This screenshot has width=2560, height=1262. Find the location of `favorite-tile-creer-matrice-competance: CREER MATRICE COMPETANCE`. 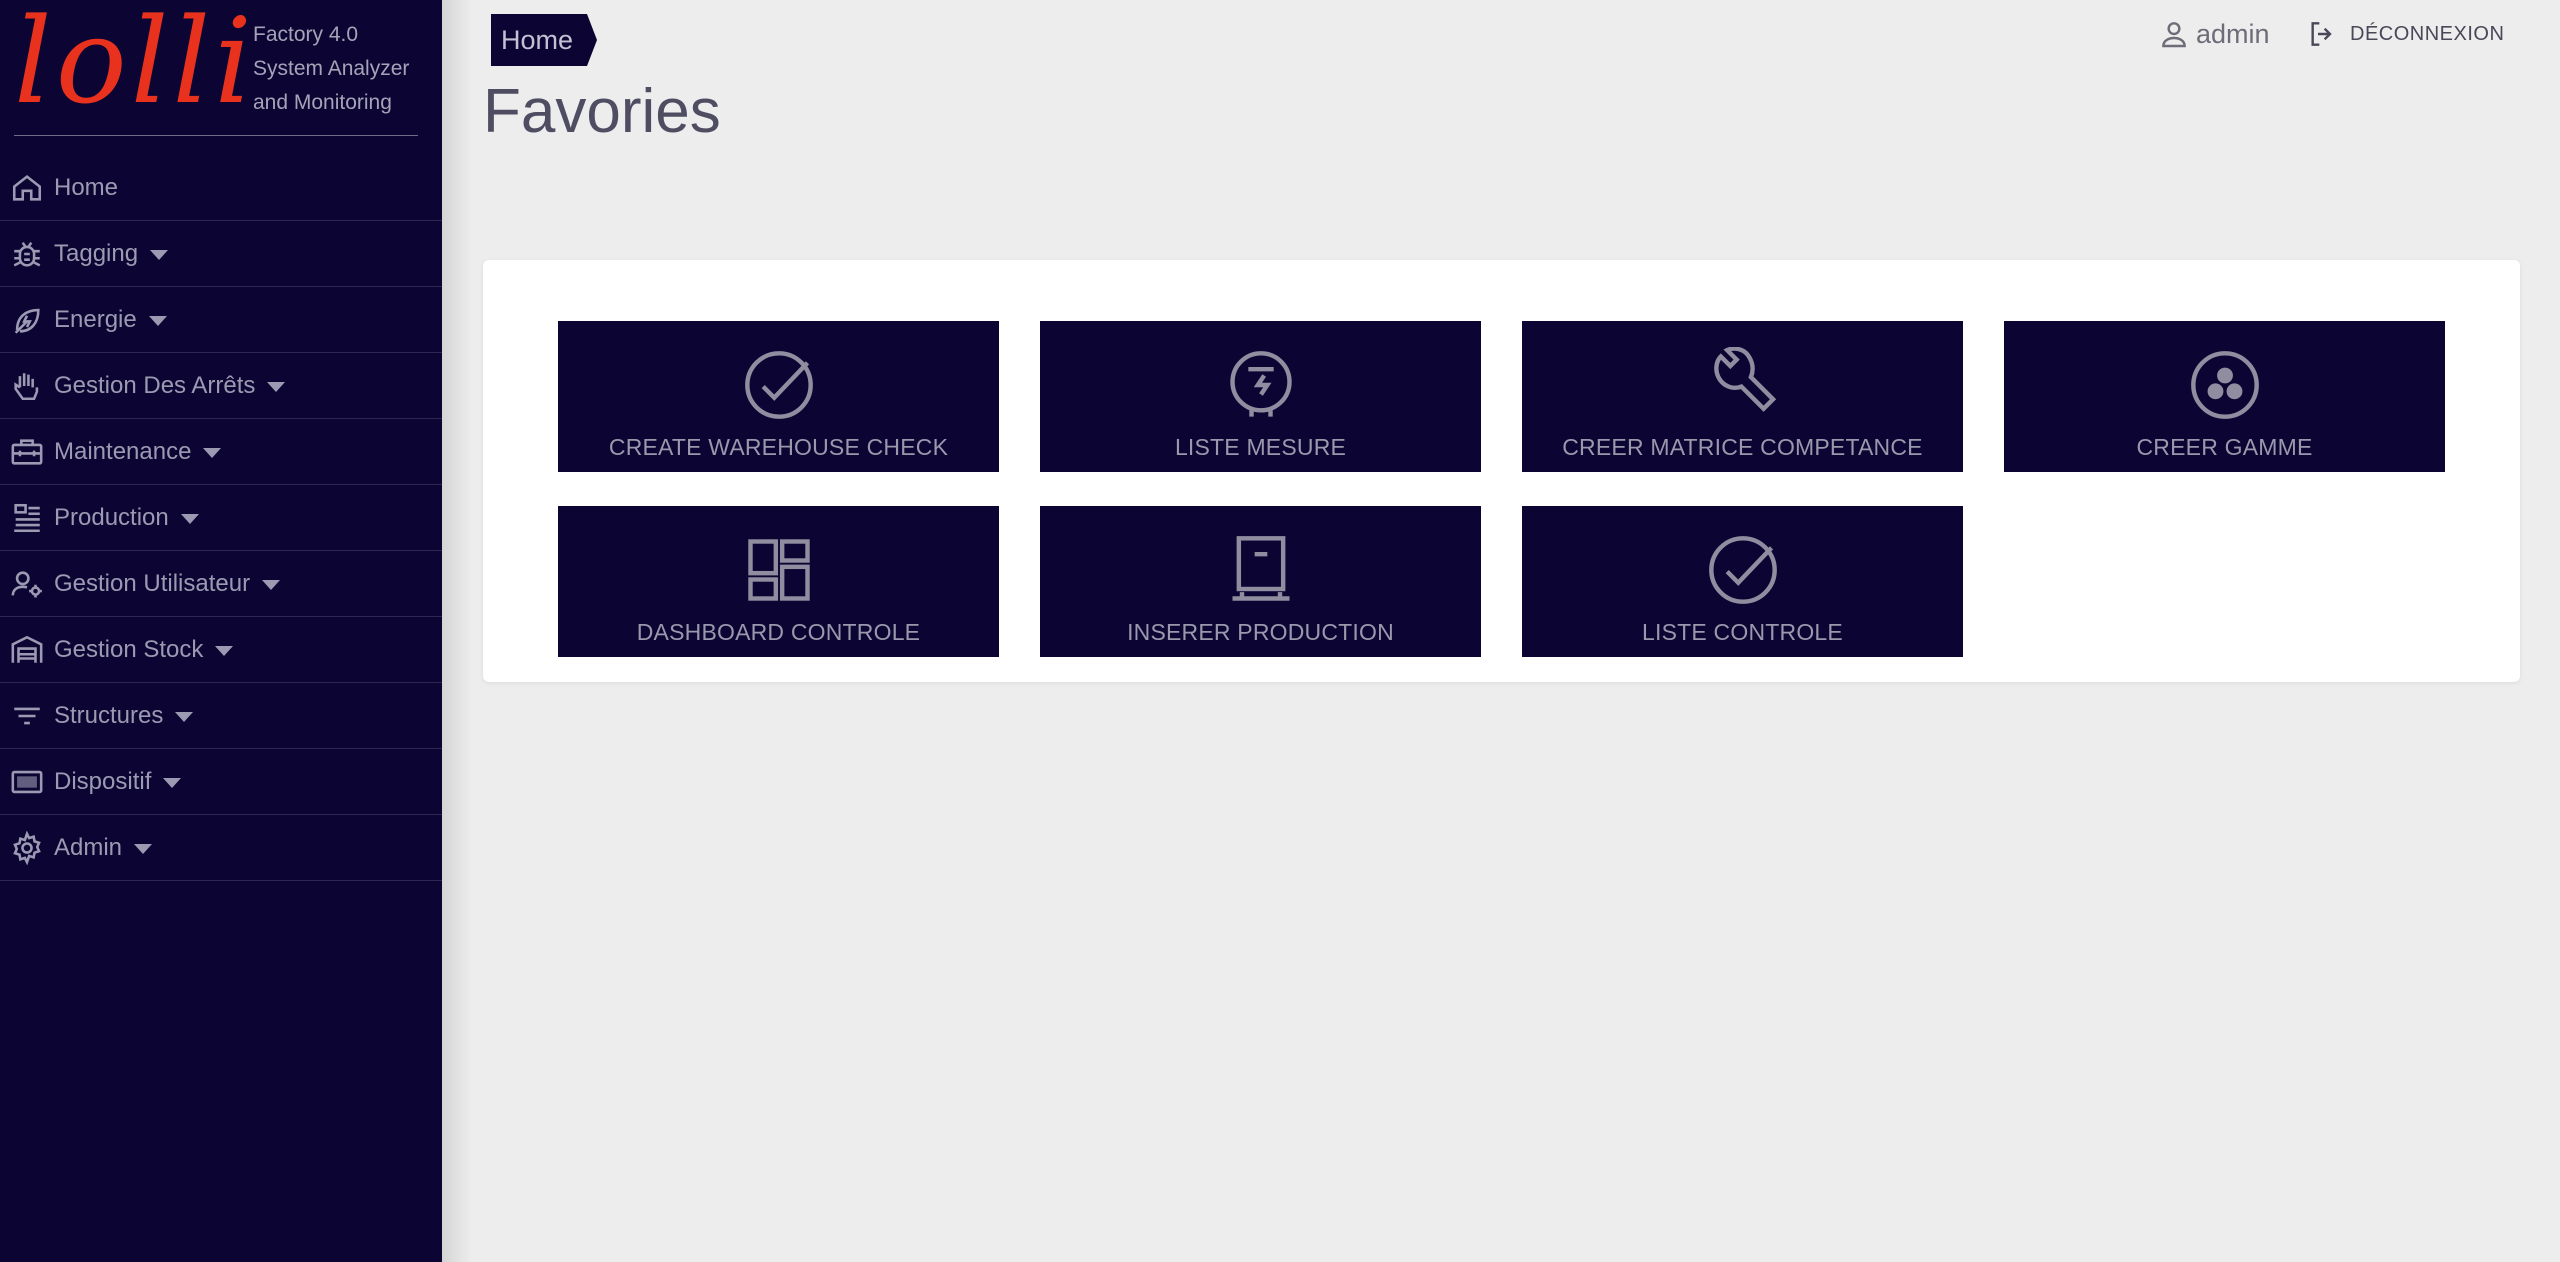

favorite-tile-creer-matrice-competance: CREER MATRICE COMPETANCE is located at coordinates (1742, 396).